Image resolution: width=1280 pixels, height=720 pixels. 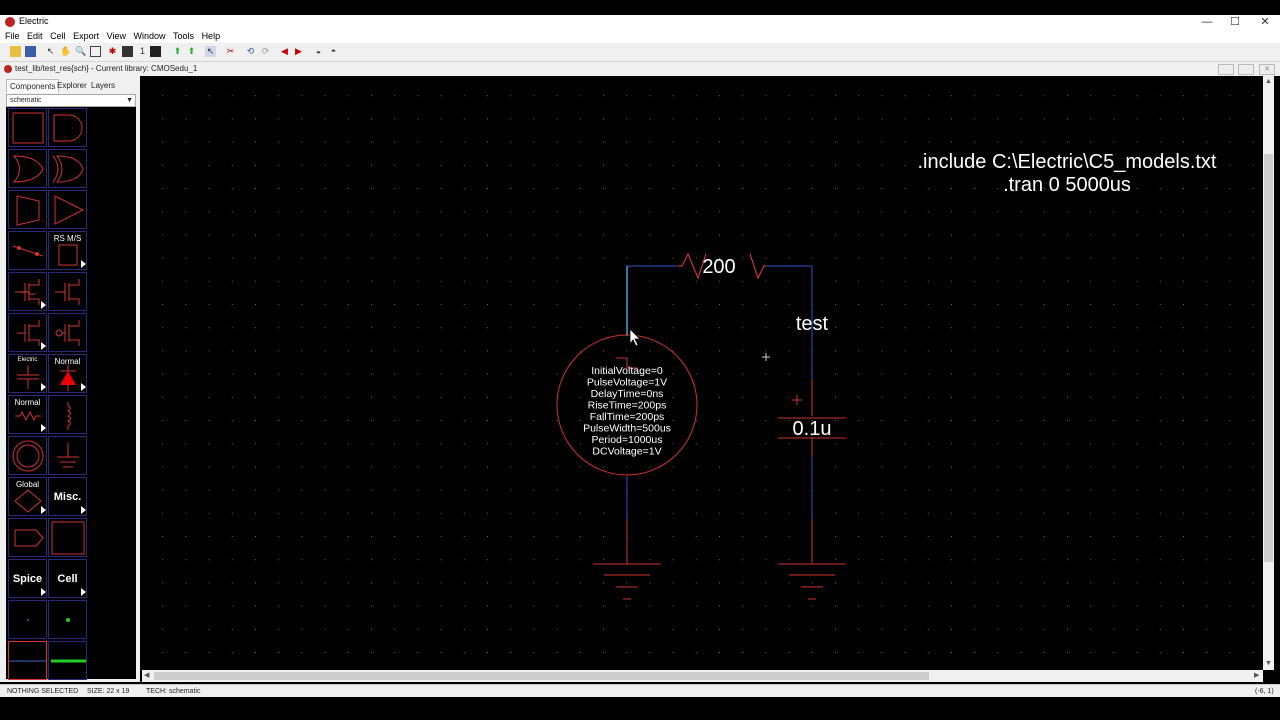 I want to click on source-param-fall-time: FallTime=200ps, so click(x=627, y=417).